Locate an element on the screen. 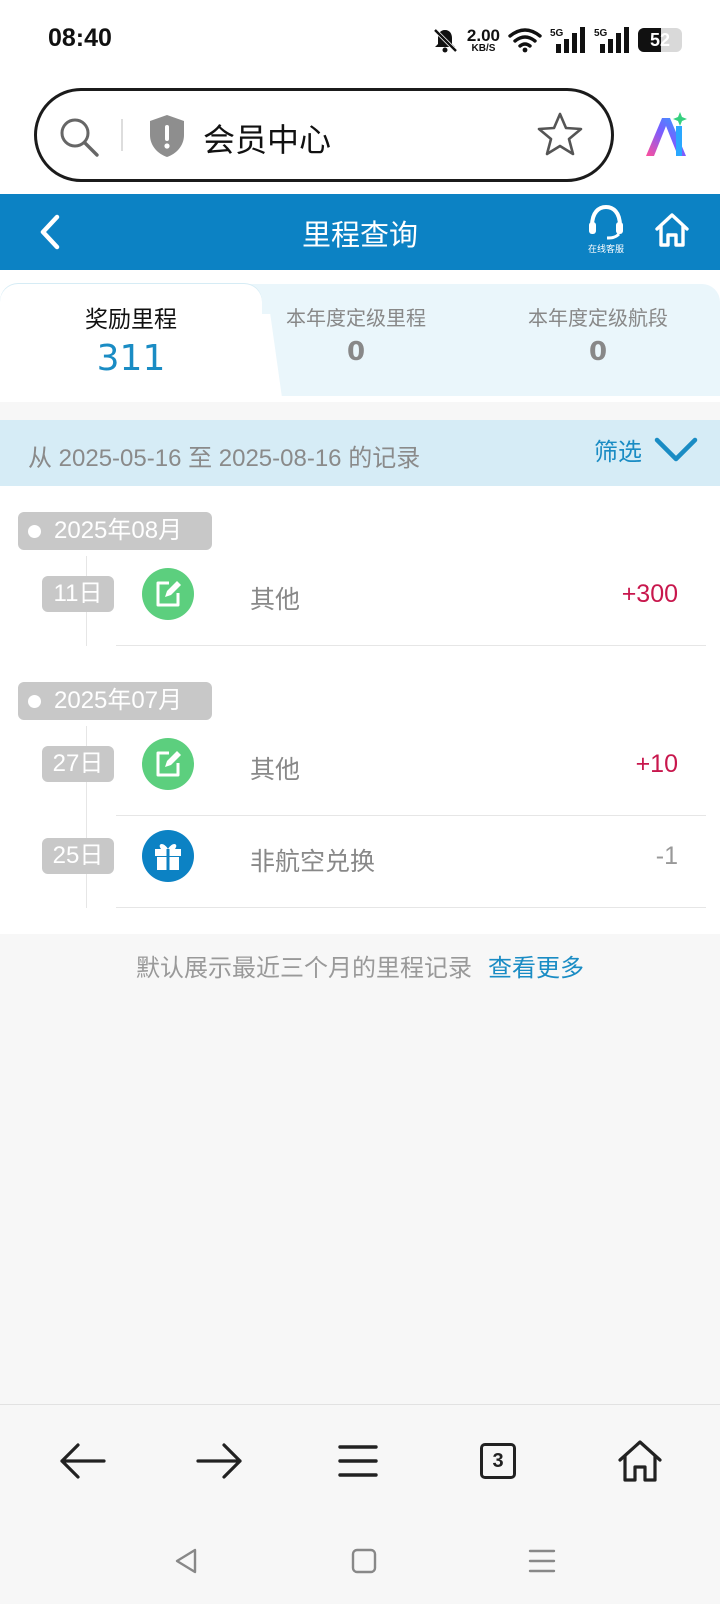 The width and height of the screenshot is (720, 1604). month-label: 2025年07月 is located at coordinates (118, 700).